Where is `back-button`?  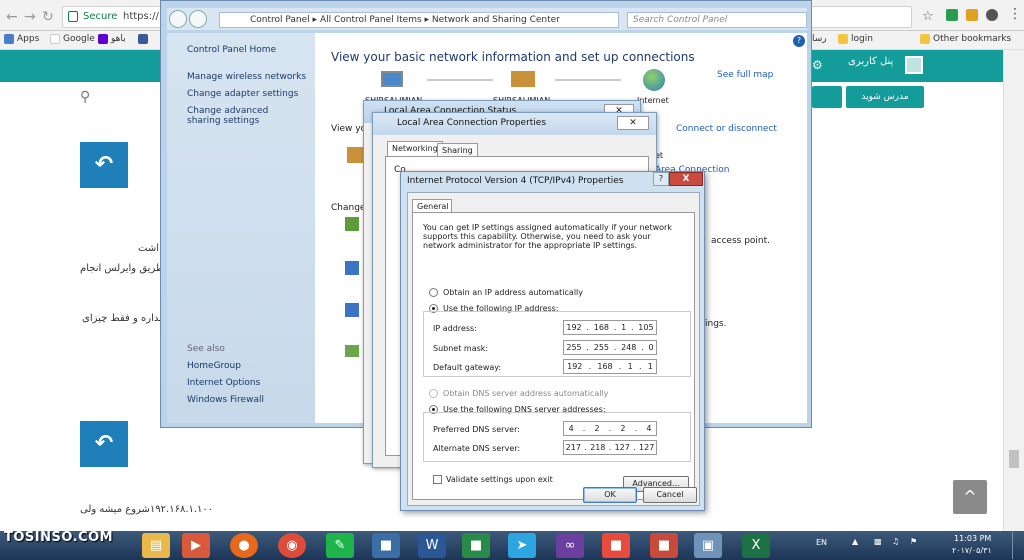
back-button is located at coordinates (178, 19).